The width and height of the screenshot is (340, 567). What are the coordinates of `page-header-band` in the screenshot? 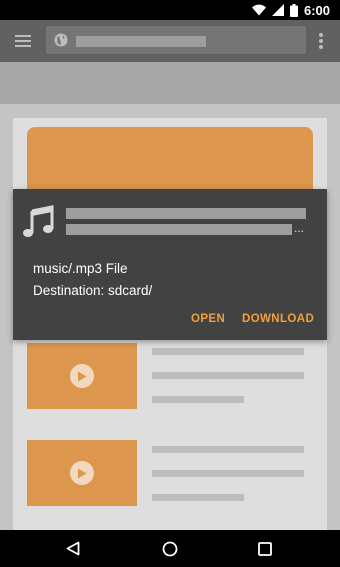 It's located at (170, 83).